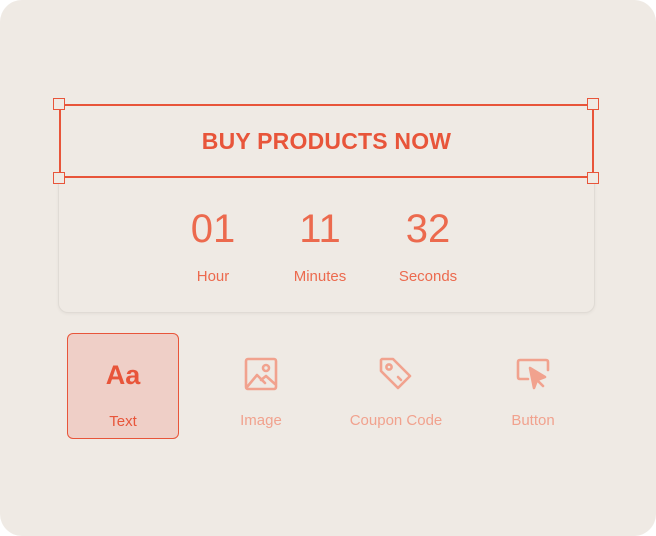 The width and height of the screenshot is (656, 536). Describe the element at coordinates (593, 104) in the screenshot. I see `resize-handle-top-right` at that location.